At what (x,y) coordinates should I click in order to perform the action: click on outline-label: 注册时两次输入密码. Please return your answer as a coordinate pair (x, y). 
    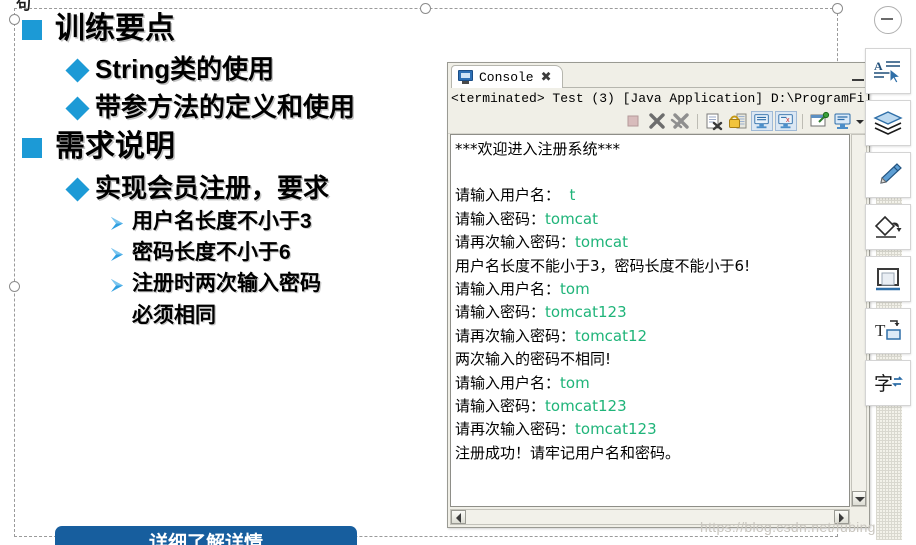
    Looking at the image, I should click on (226, 284).